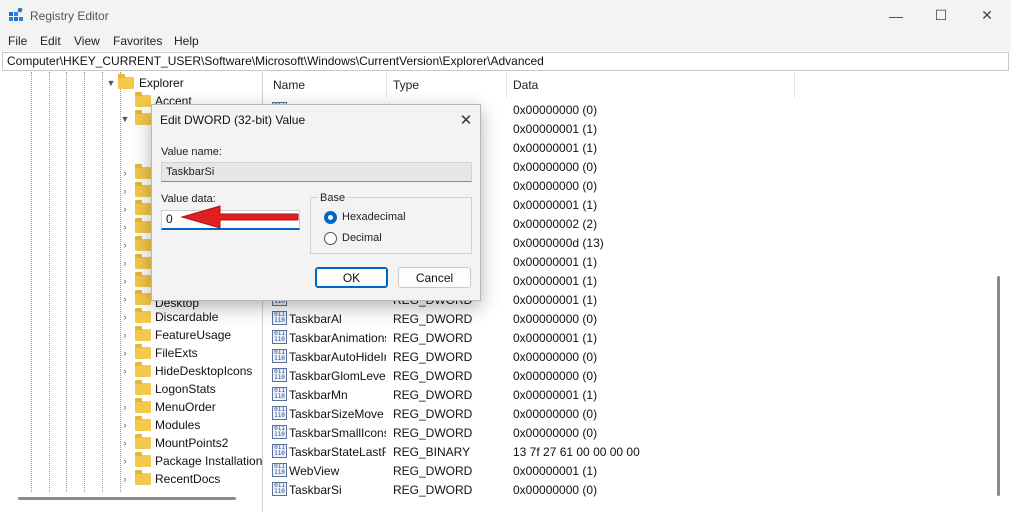  I want to click on column-header-name: Name, so click(327, 85).